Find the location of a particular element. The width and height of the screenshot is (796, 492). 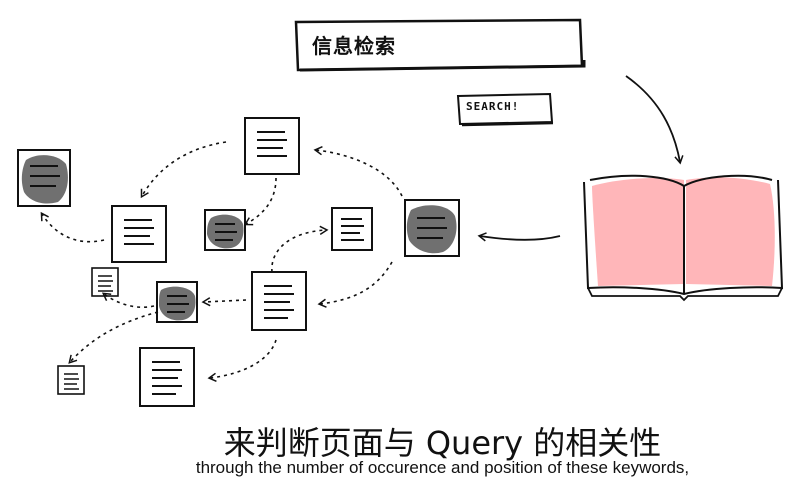

search-to-book-arrow is located at coordinates (654, 120).